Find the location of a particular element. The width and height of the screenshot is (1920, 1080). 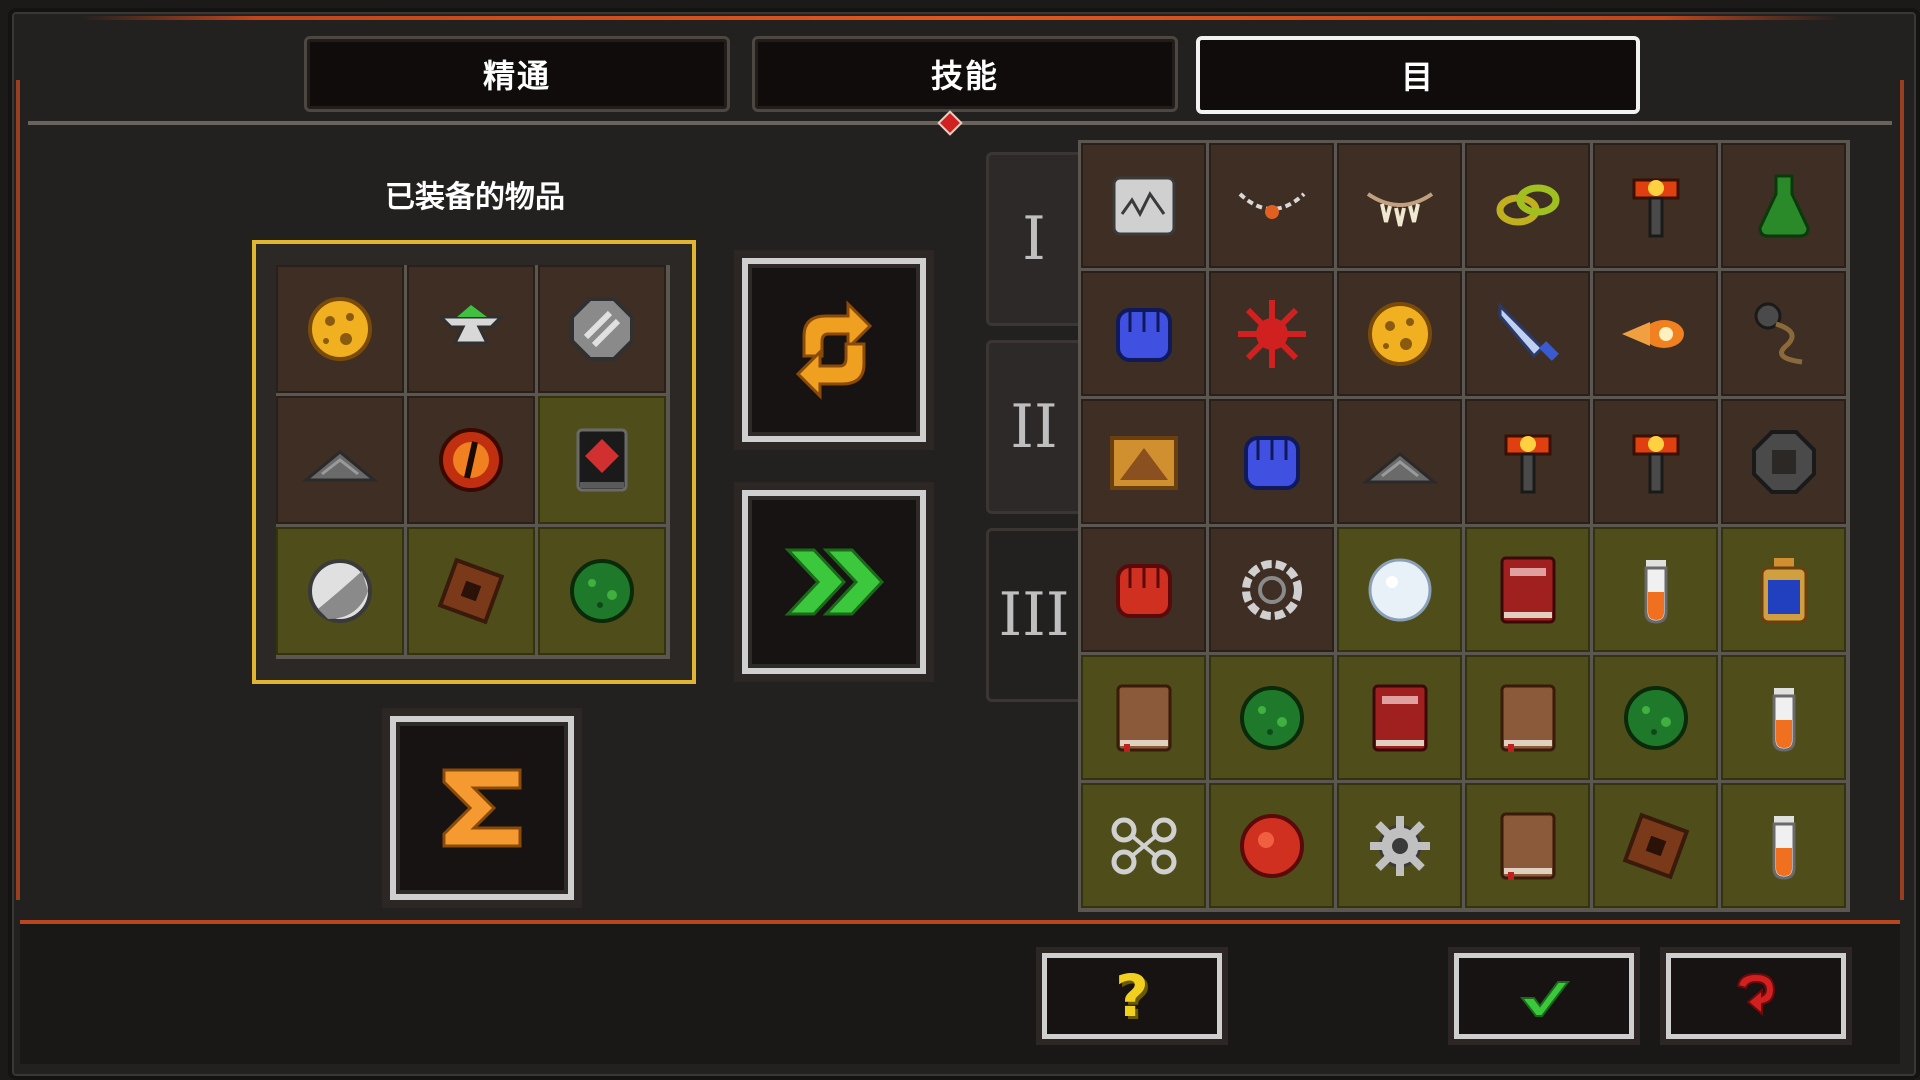

chain-link-icon is located at coordinates (1527, 204).